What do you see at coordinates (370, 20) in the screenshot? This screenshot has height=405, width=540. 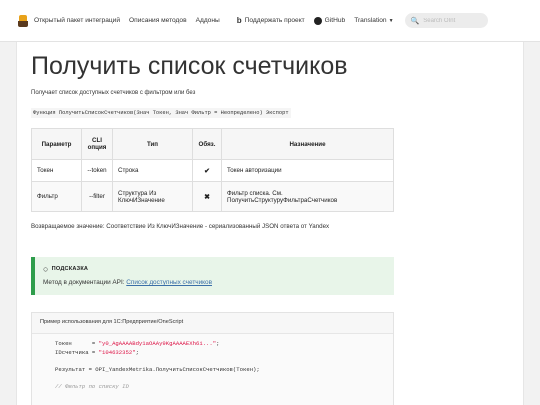 I see `translation-label: Translation` at bounding box center [370, 20].